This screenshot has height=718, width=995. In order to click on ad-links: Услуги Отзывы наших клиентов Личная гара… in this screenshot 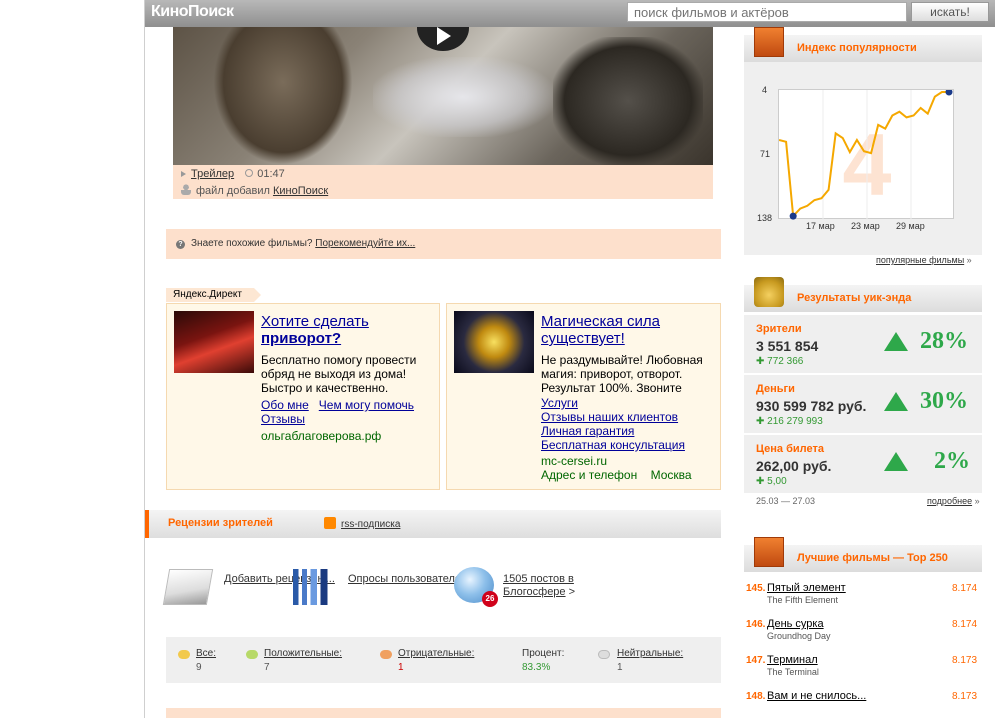, I will do `click(613, 424)`.